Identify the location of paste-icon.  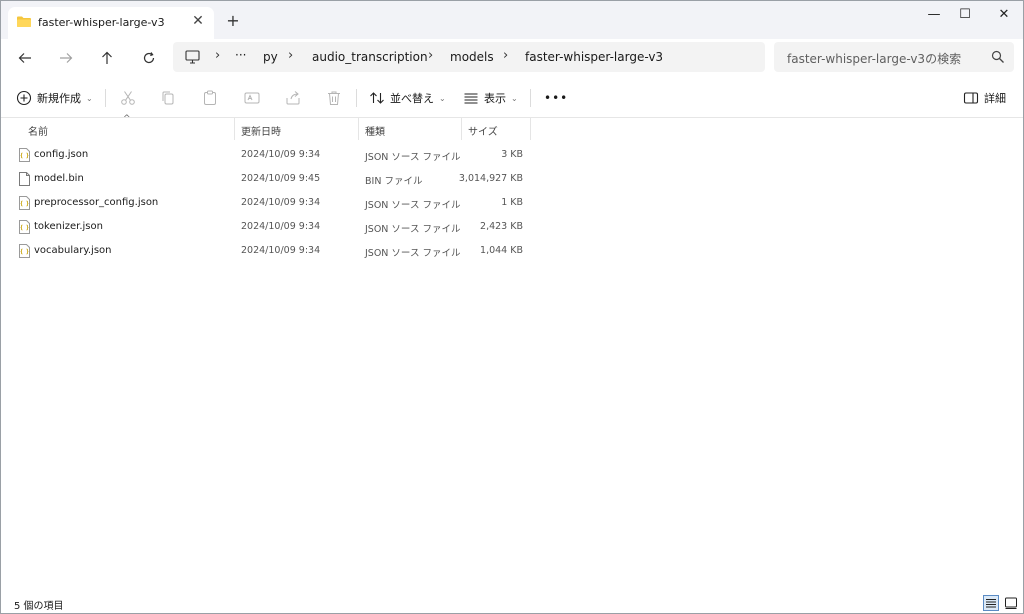
(210, 98).